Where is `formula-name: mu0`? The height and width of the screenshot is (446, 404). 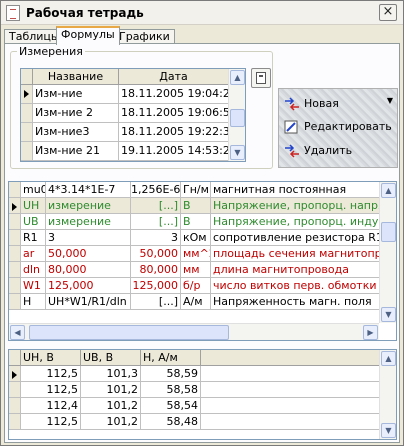
formula-name: mu0 is located at coordinates (33, 189).